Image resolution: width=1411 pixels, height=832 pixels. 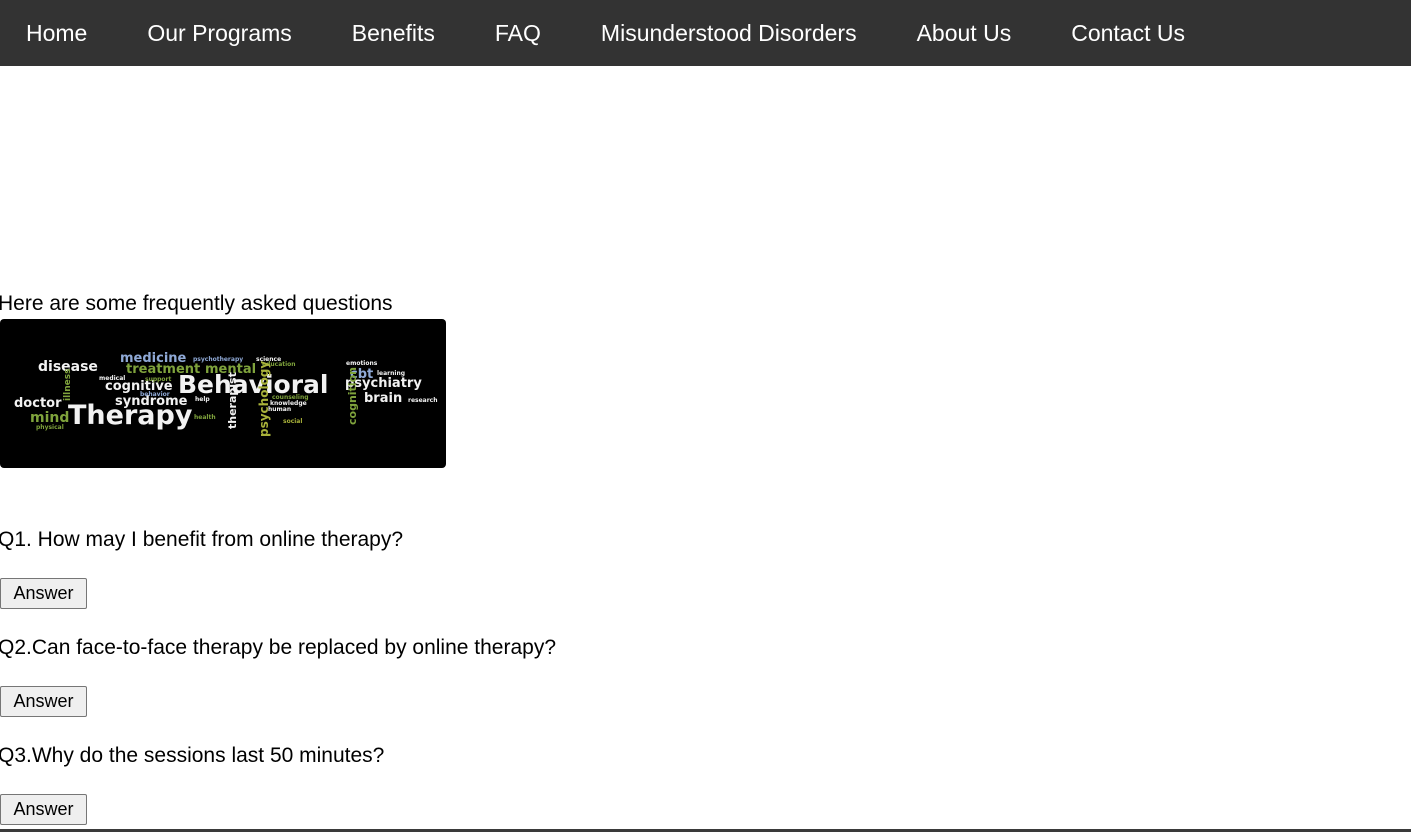 What do you see at coordinates (43, 701) in the screenshot?
I see `answer-button-q2: Answer` at bounding box center [43, 701].